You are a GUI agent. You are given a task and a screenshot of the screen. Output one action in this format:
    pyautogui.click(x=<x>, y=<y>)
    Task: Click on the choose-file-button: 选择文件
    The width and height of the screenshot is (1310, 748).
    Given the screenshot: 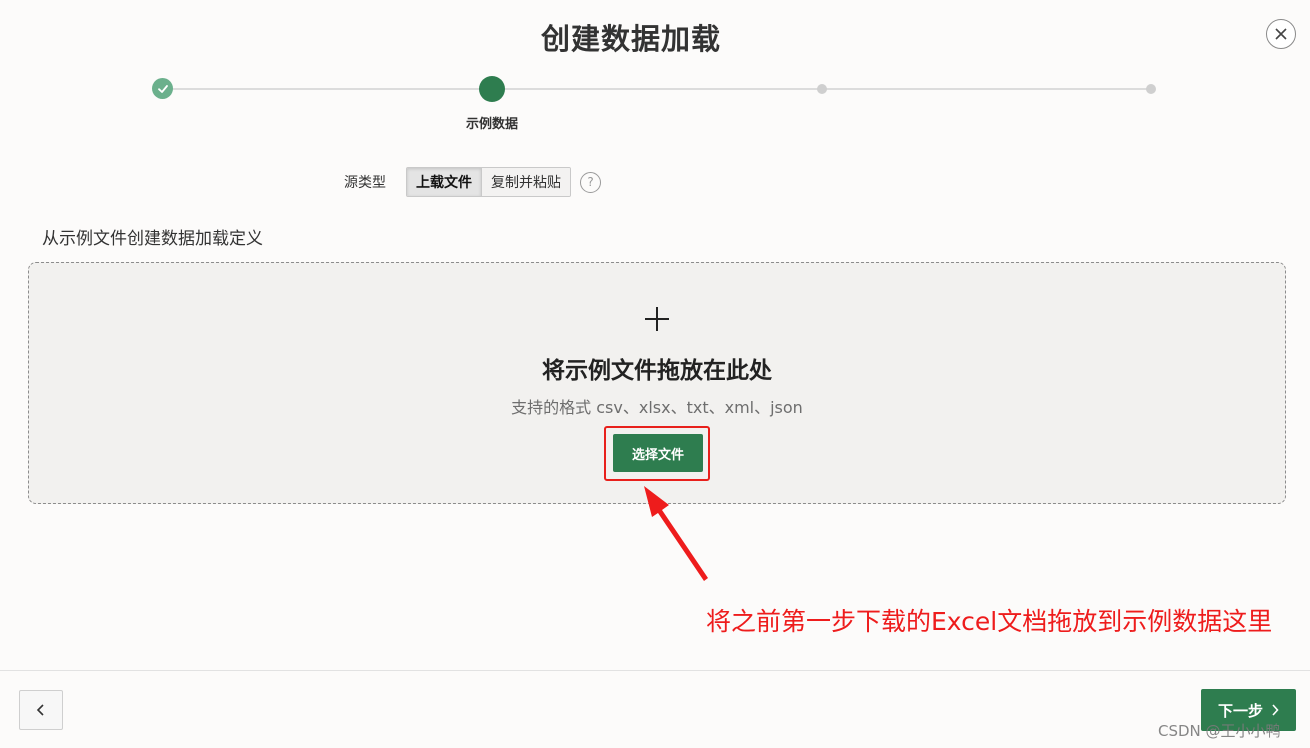 What is the action you would take?
    pyautogui.click(x=658, y=453)
    